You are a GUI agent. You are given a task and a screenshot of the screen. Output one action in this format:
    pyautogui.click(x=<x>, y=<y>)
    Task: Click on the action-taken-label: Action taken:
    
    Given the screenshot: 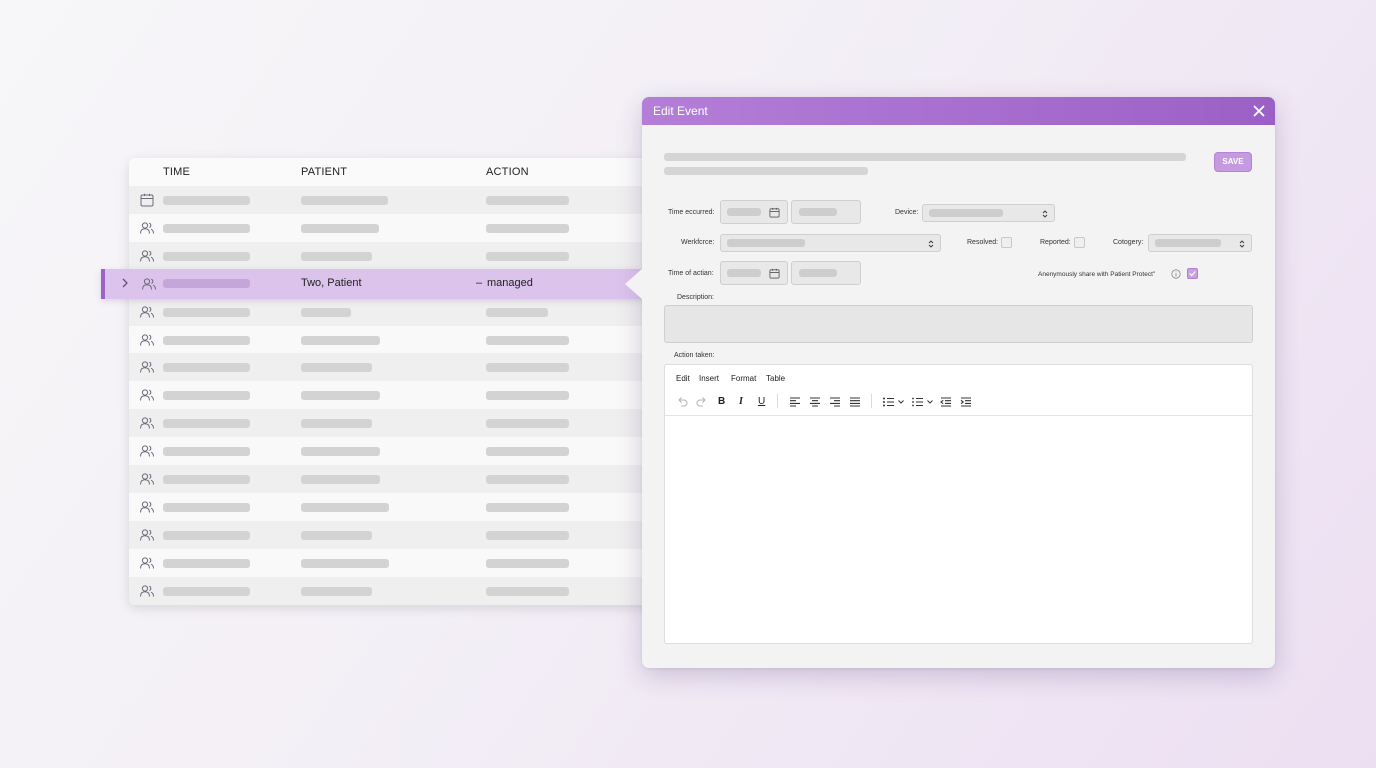 What is the action you would take?
    pyautogui.click(x=694, y=355)
    